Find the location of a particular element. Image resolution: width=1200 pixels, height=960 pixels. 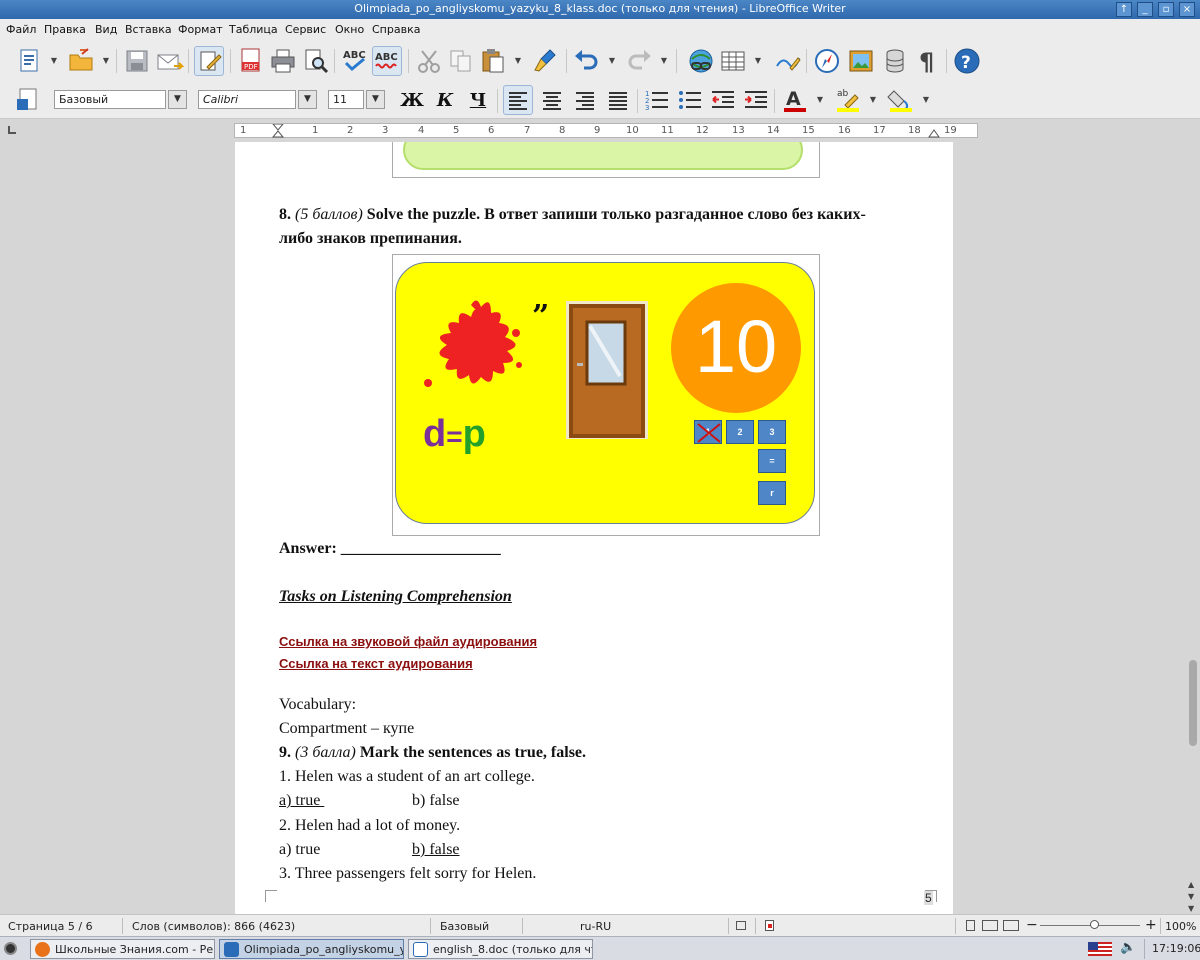

undo-dropdown-icon: ▼ is located at coordinates (612, 61).